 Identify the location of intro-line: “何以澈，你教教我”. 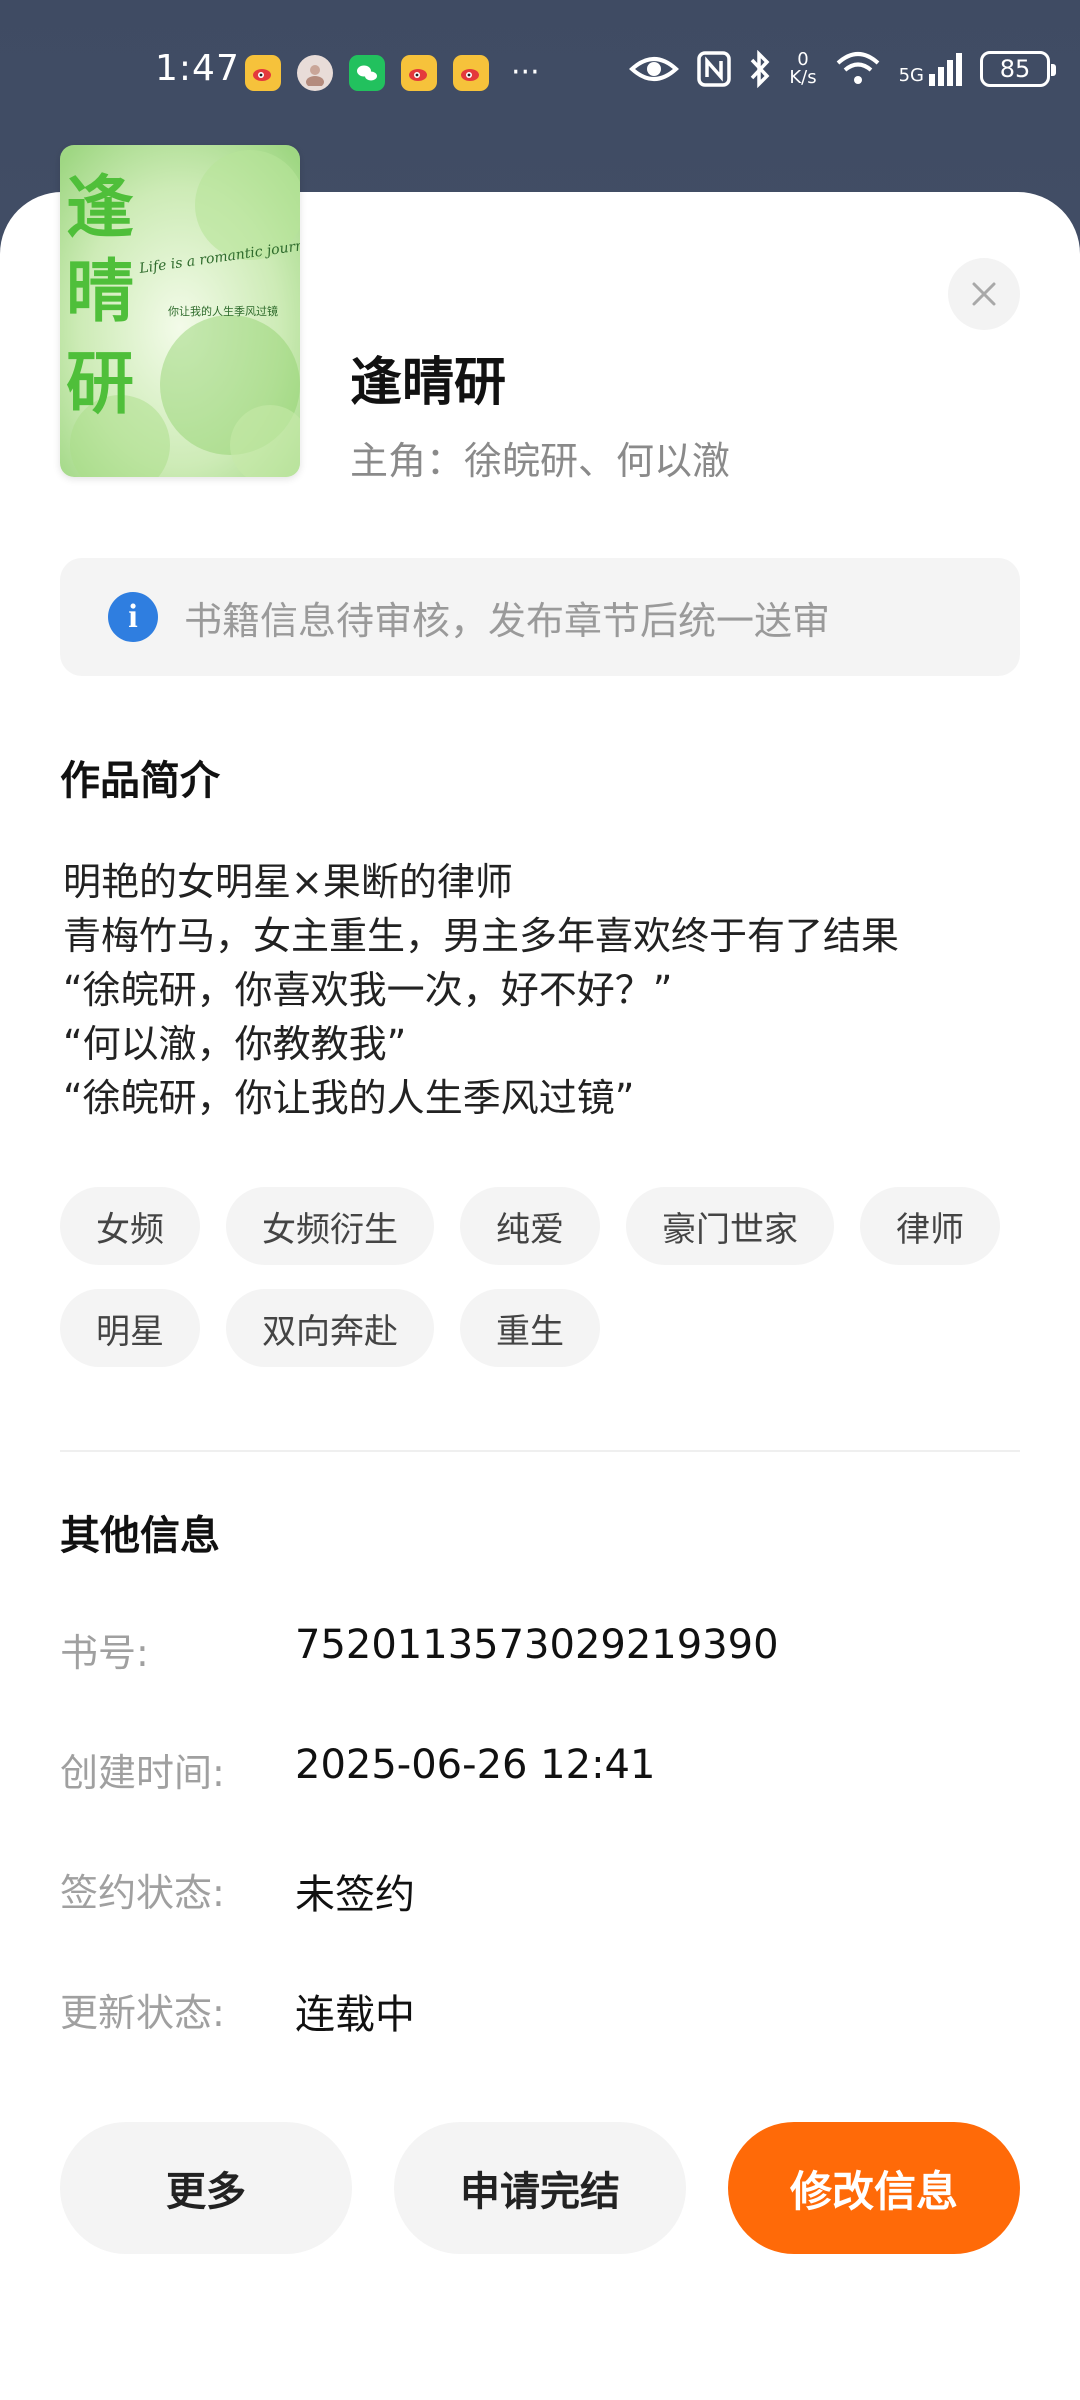
(235, 1044).